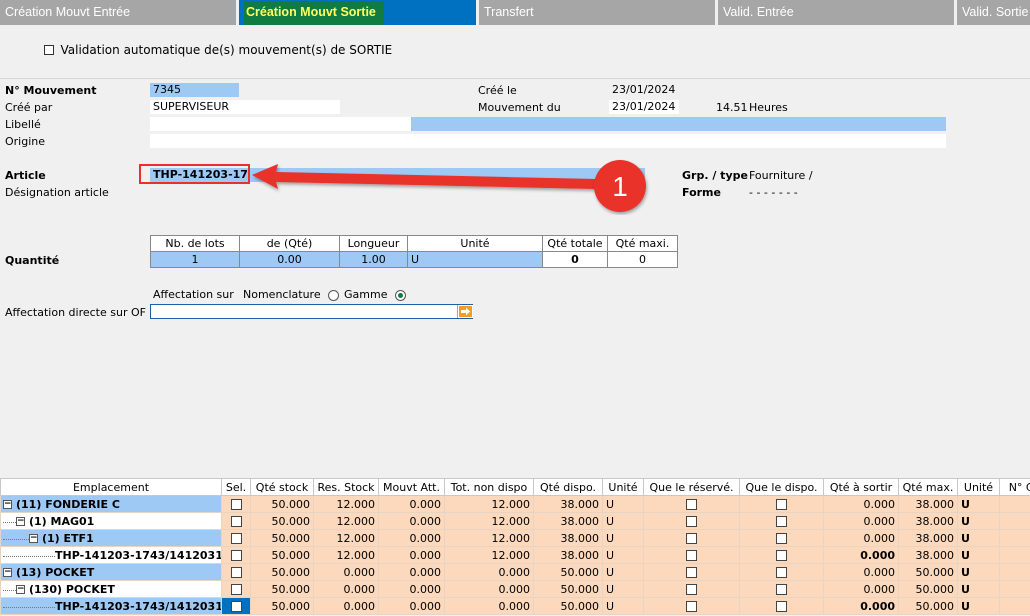 Image resolution: width=1030 pixels, height=616 pixels. Describe the element at coordinates (111, 589) in the screenshot. I see `emplacement-cell: − (130) POCKET` at that location.